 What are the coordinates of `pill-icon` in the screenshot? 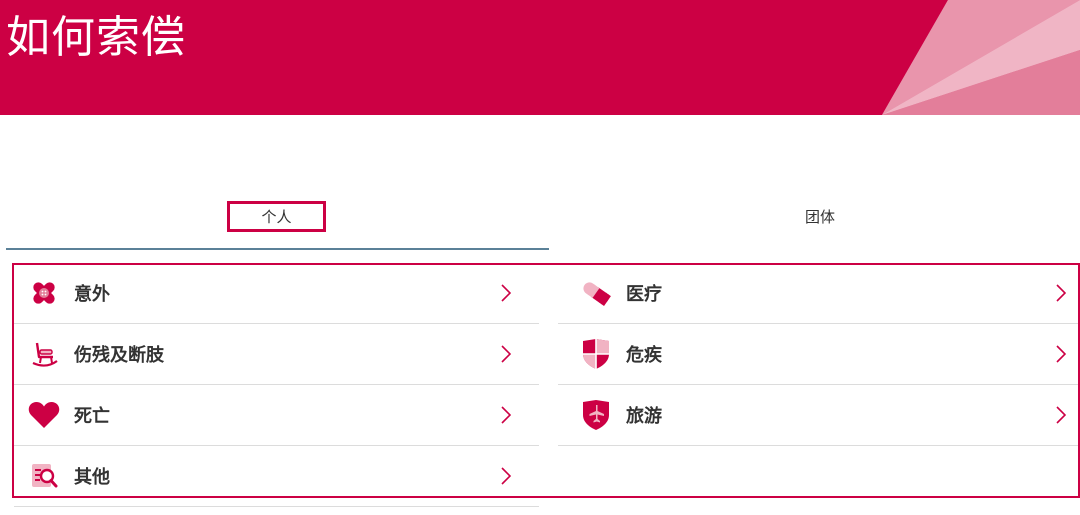 It's located at (596, 293).